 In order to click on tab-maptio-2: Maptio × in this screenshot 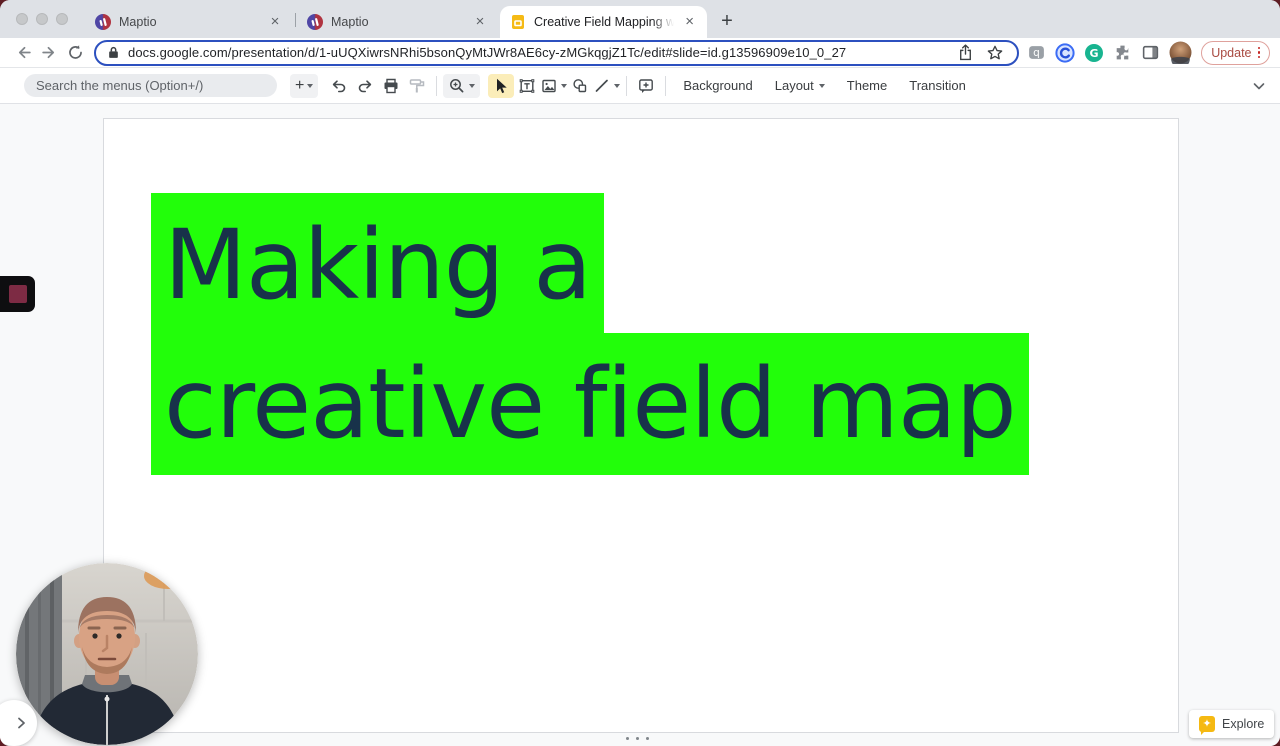, I will do `click(398, 22)`.